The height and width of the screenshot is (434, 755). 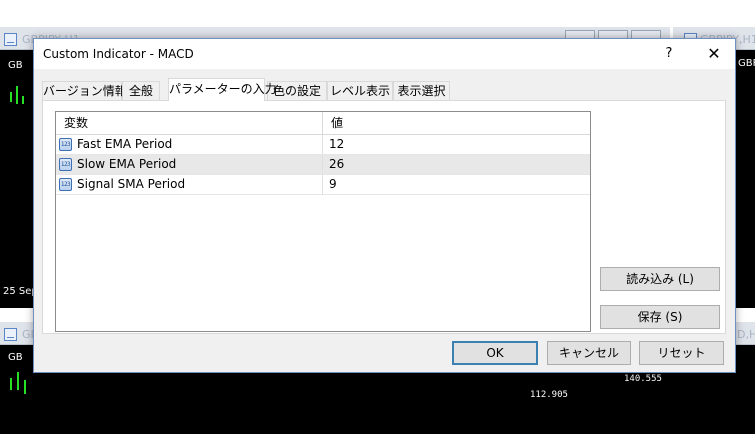 I want to click on table-row-selected: 123 Slow EMA Period 26, so click(x=323, y=165).